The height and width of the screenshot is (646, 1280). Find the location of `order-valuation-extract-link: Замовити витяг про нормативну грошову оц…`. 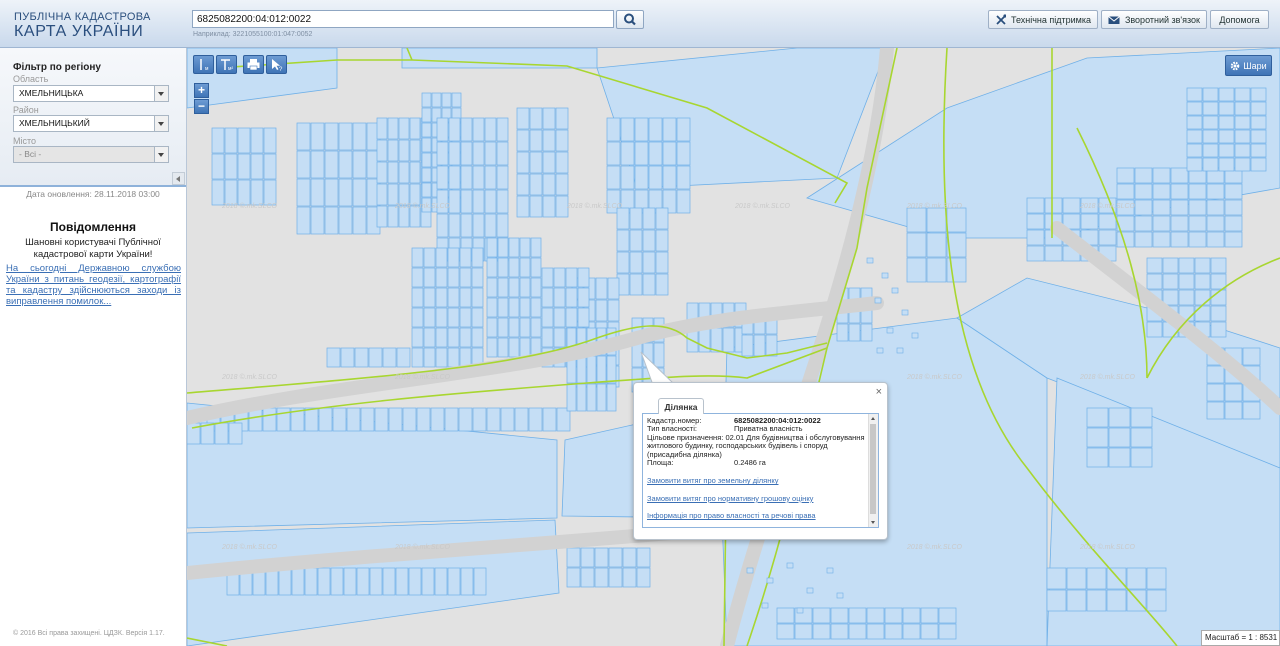

order-valuation-extract-link: Замовити витяг про нормативну грошову оц… is located at coordinates (758, 498).